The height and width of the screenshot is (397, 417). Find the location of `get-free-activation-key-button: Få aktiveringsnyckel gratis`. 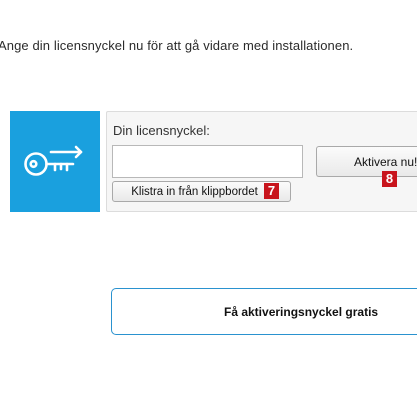

get-free-activation-key-button: Få aktiveringsnyckel gratis is located at coordinates (264, 311).